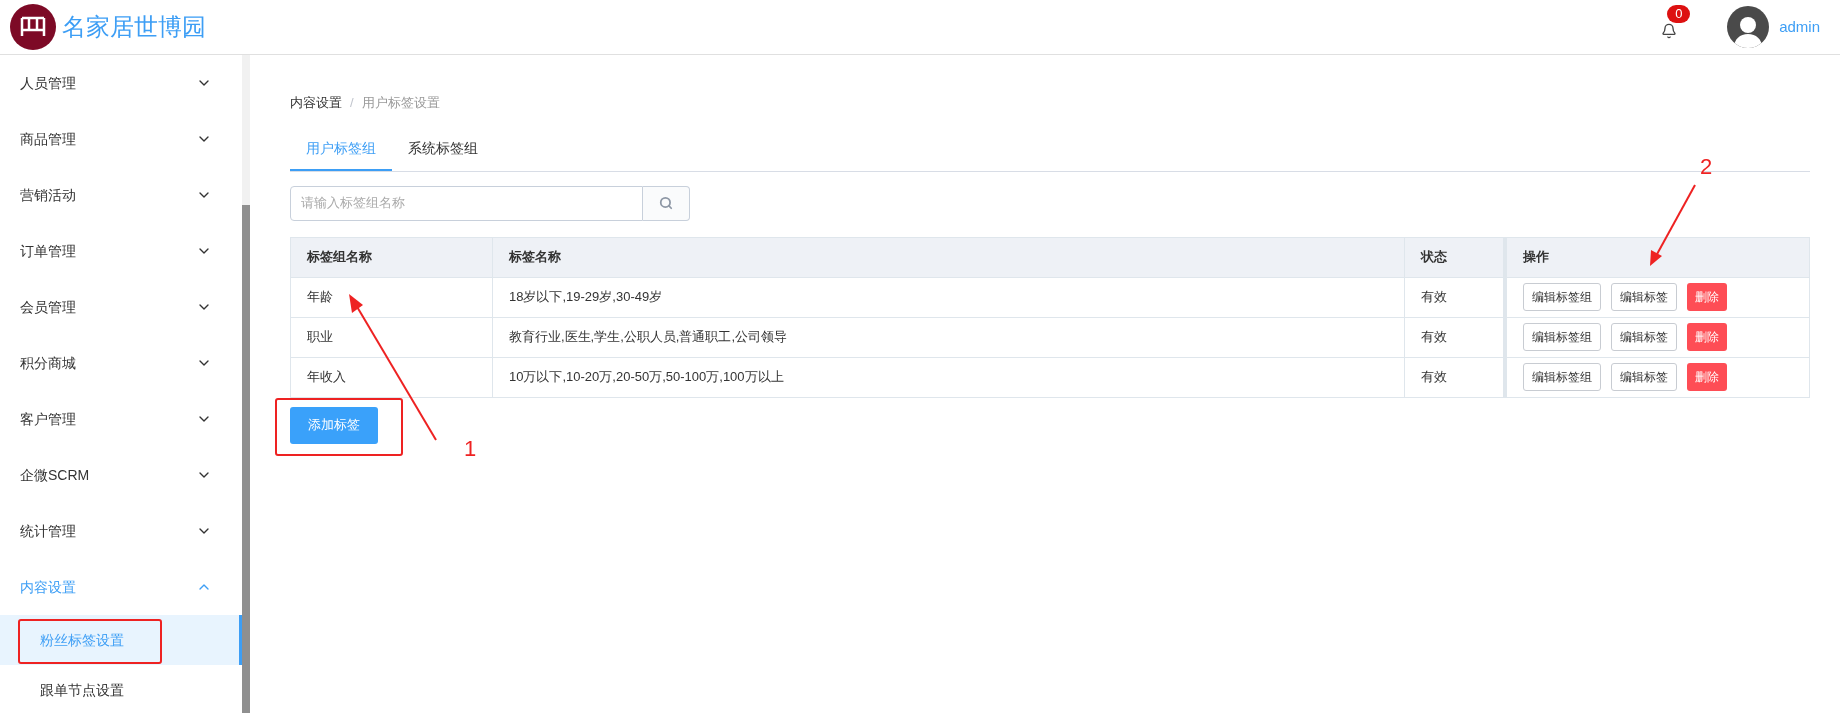  What do you see at coordinates (400, 103) in the screenshot?
I see `breadcrumb-item: 用户标签设置` at bounding box center [400, 103].